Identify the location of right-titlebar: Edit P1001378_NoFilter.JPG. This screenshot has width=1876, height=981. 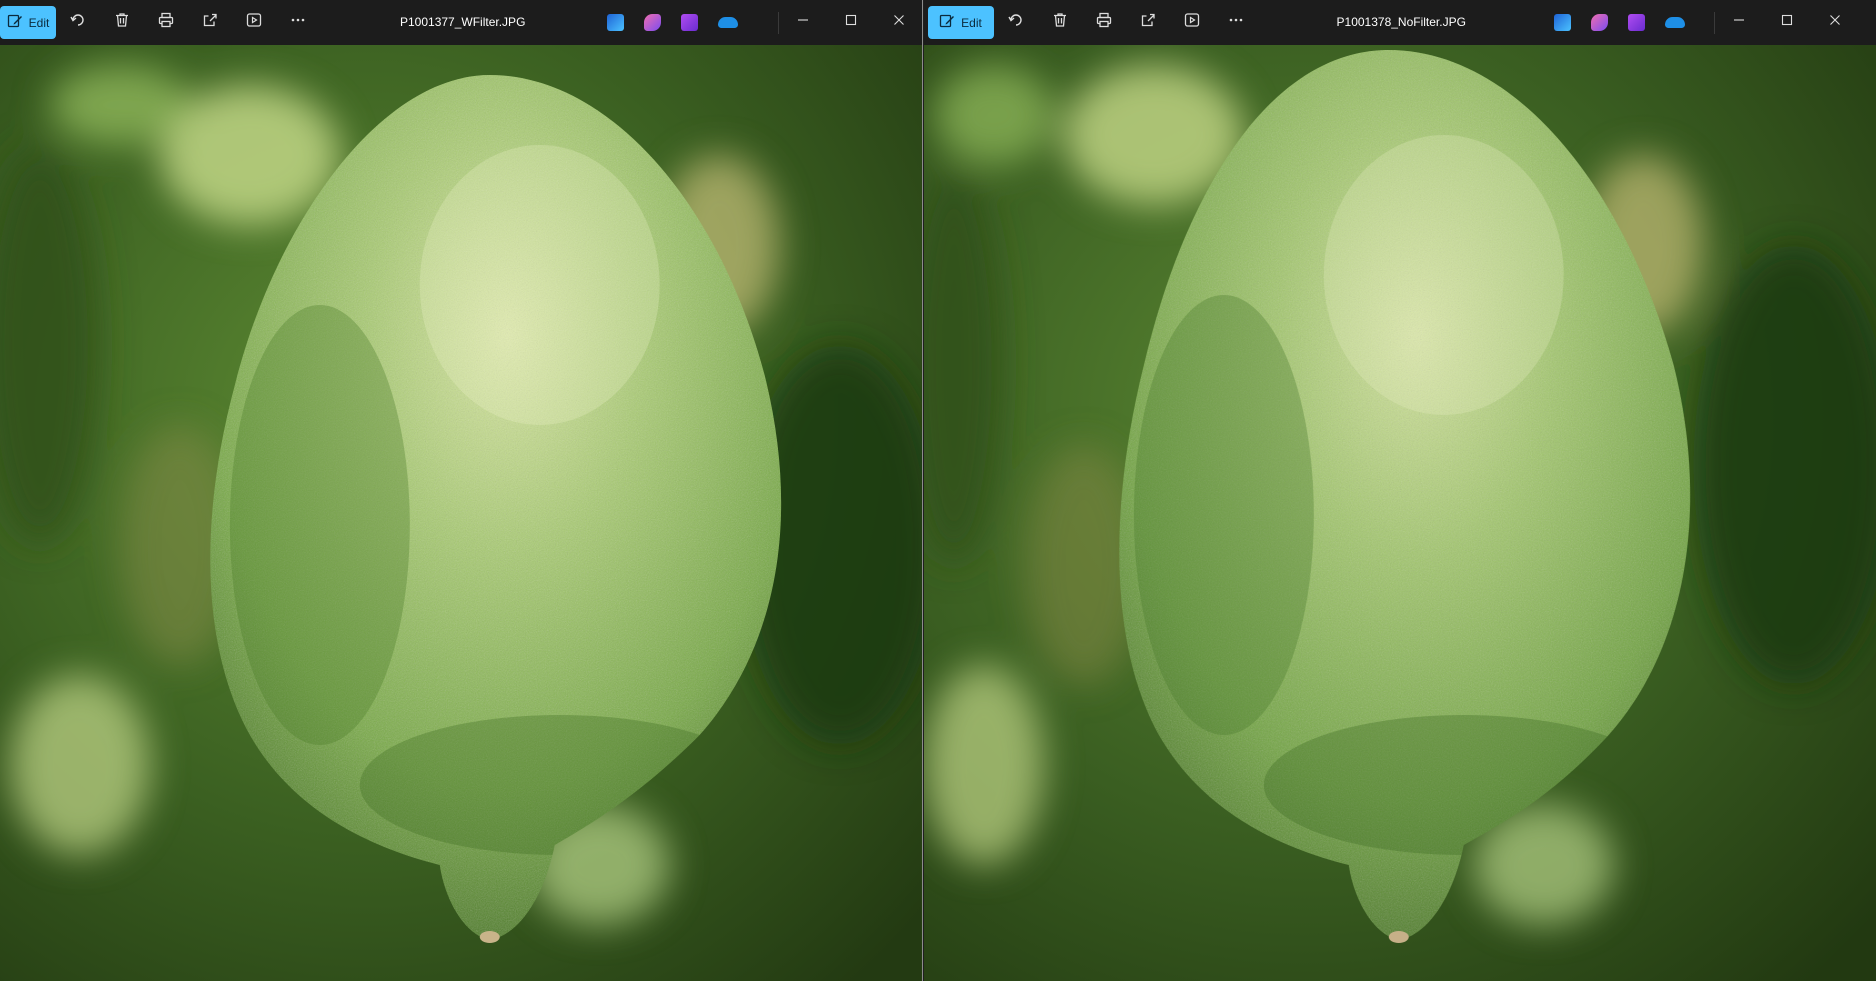
(1399, 22).